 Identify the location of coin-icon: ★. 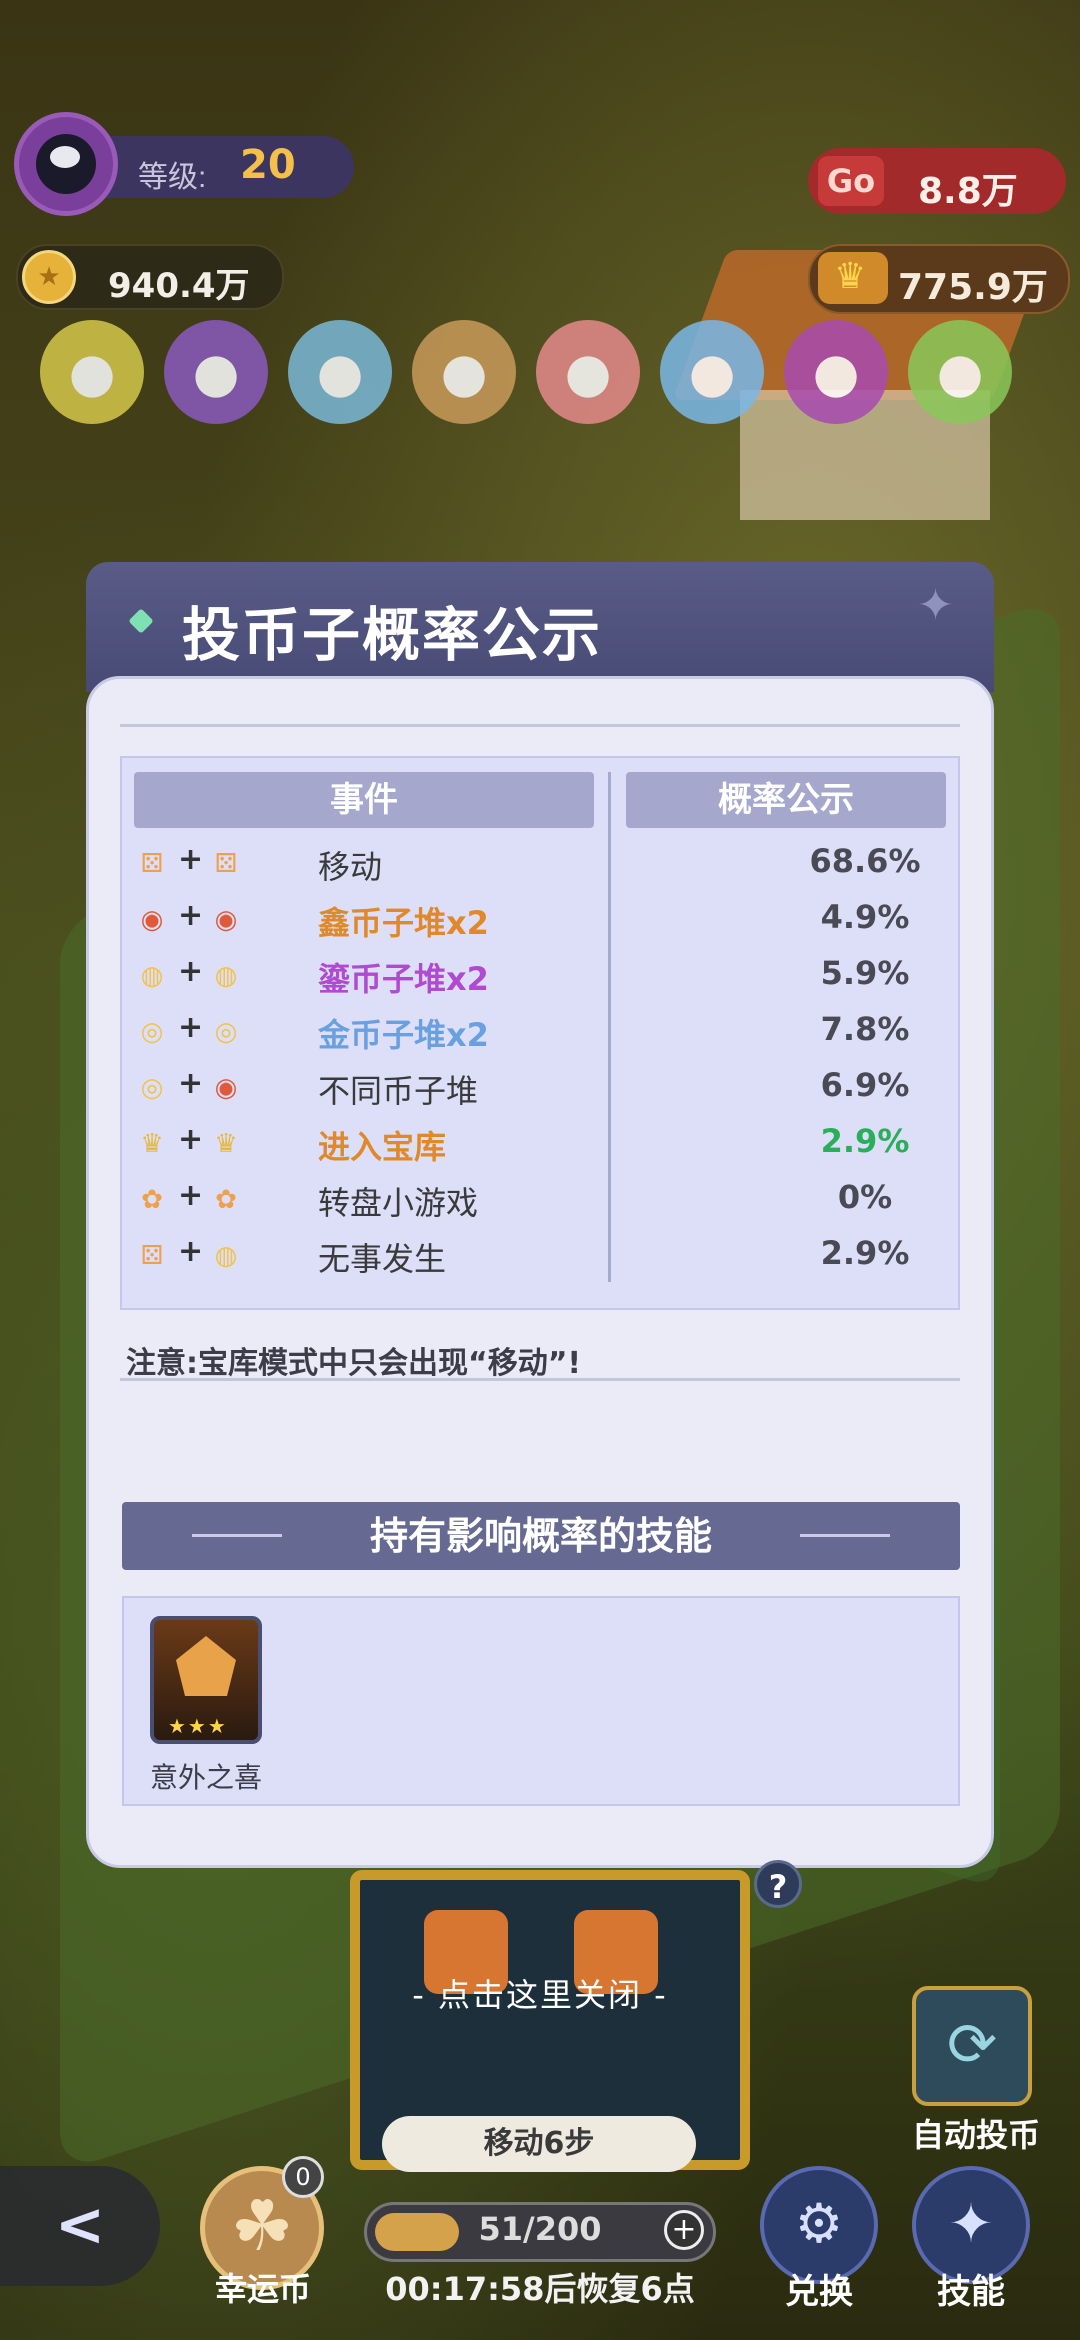
(49, 277).